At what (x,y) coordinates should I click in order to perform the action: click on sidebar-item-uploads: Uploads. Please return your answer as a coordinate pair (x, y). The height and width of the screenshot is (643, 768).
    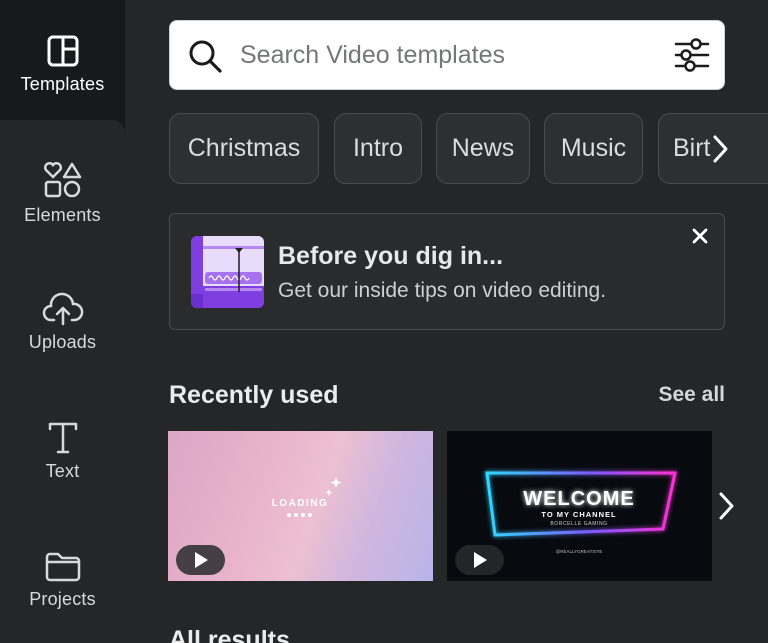
    Looking at the image, I should click on (62, 322).